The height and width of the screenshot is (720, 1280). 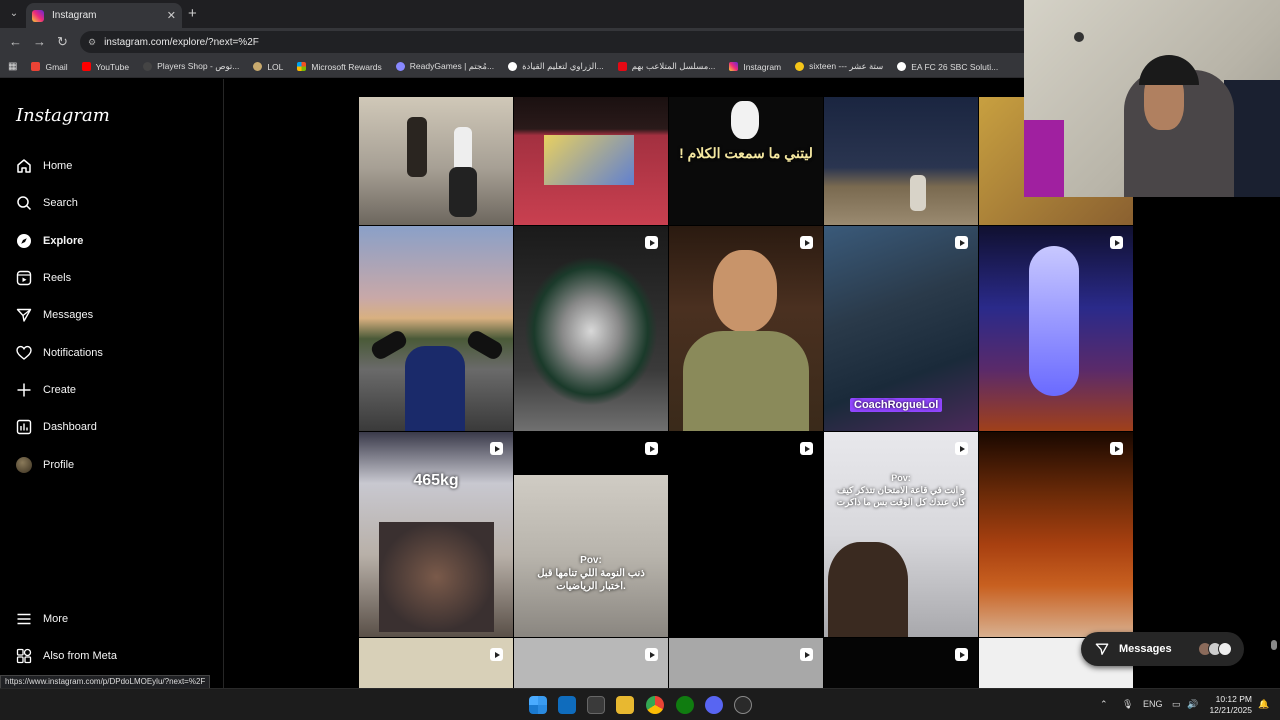 What do you see at coordinates (111, 166) in the screenshot?
I see `nav-home: Home` at bounding box center [111, 166].